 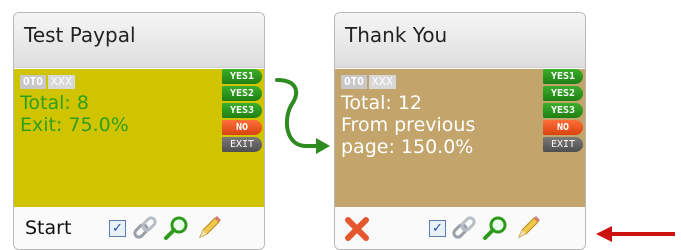 I want to click on connector-arrowhead, so click(x=323, y=146).